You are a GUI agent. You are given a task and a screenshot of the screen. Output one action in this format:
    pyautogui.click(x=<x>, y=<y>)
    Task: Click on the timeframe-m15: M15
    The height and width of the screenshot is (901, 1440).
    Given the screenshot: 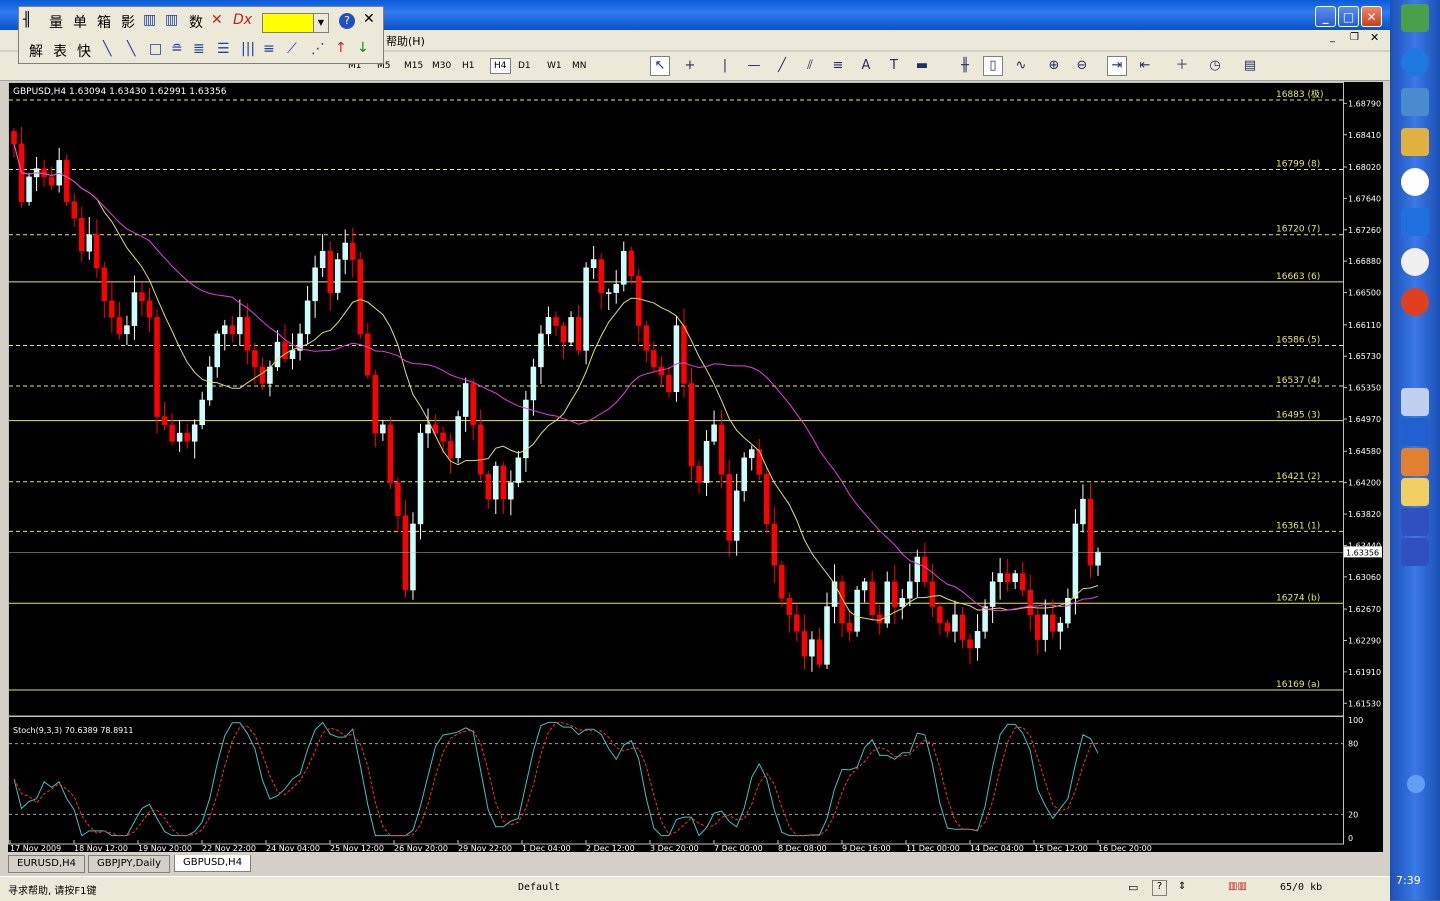 What is the action you would take?
    pyautogui.click(x=413, y=66)
    